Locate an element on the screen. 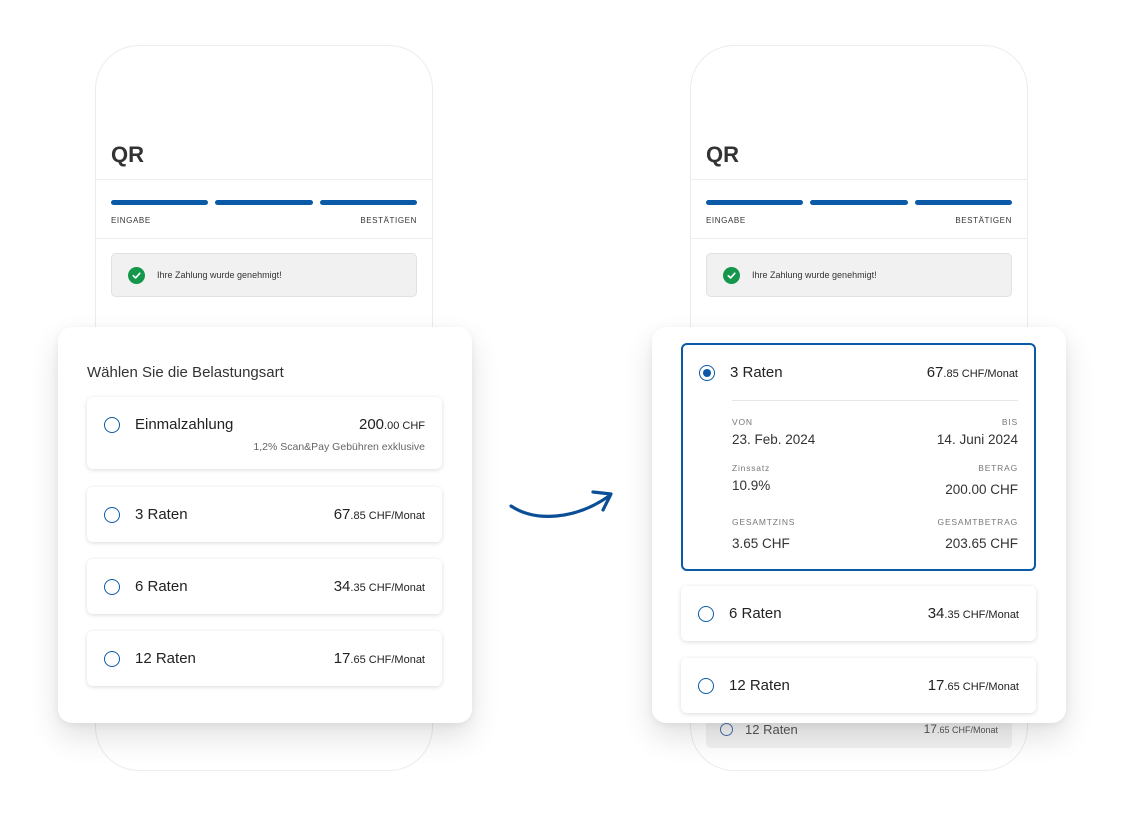 The height and width of the screenshot is (840, 1122). radio-button-selected is located at coordinates (707, 372).